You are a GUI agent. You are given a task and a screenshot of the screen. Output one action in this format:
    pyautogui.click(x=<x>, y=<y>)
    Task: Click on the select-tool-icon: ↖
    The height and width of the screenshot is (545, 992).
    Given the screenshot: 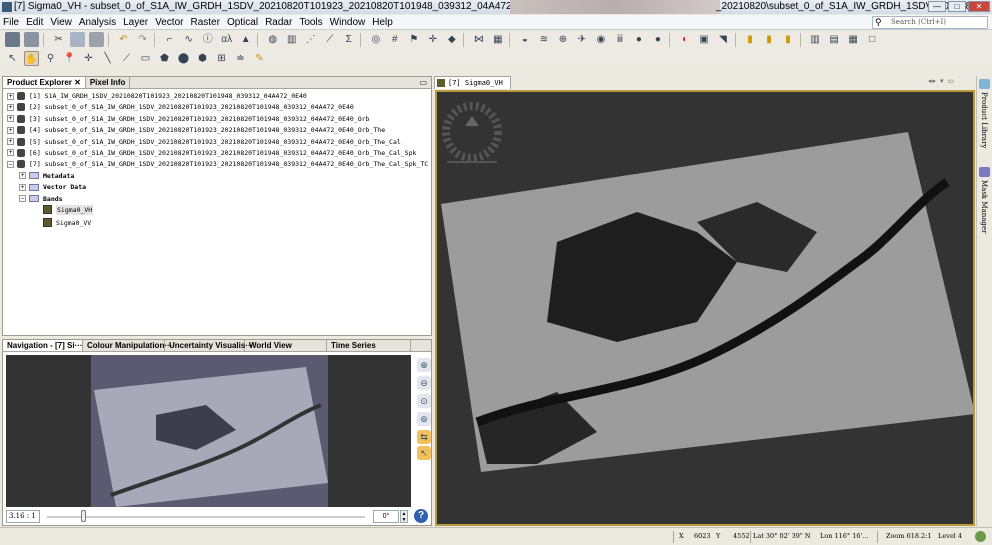 What is the action you would take?
    pyautogui.click(x=12, y=58)
    